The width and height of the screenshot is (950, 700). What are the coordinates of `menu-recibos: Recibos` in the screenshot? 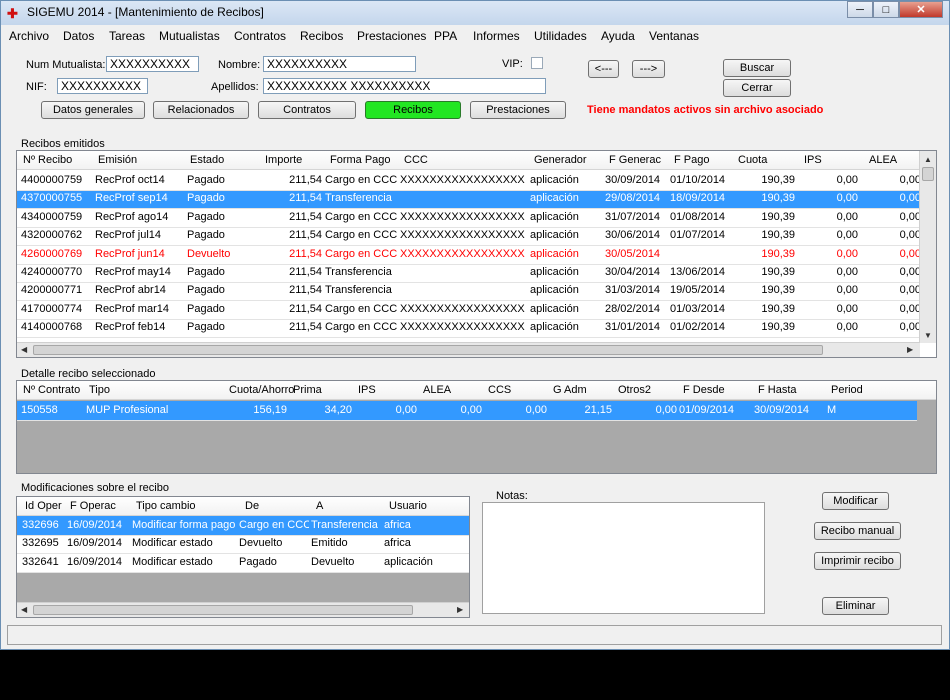 It's located at (321, 36).